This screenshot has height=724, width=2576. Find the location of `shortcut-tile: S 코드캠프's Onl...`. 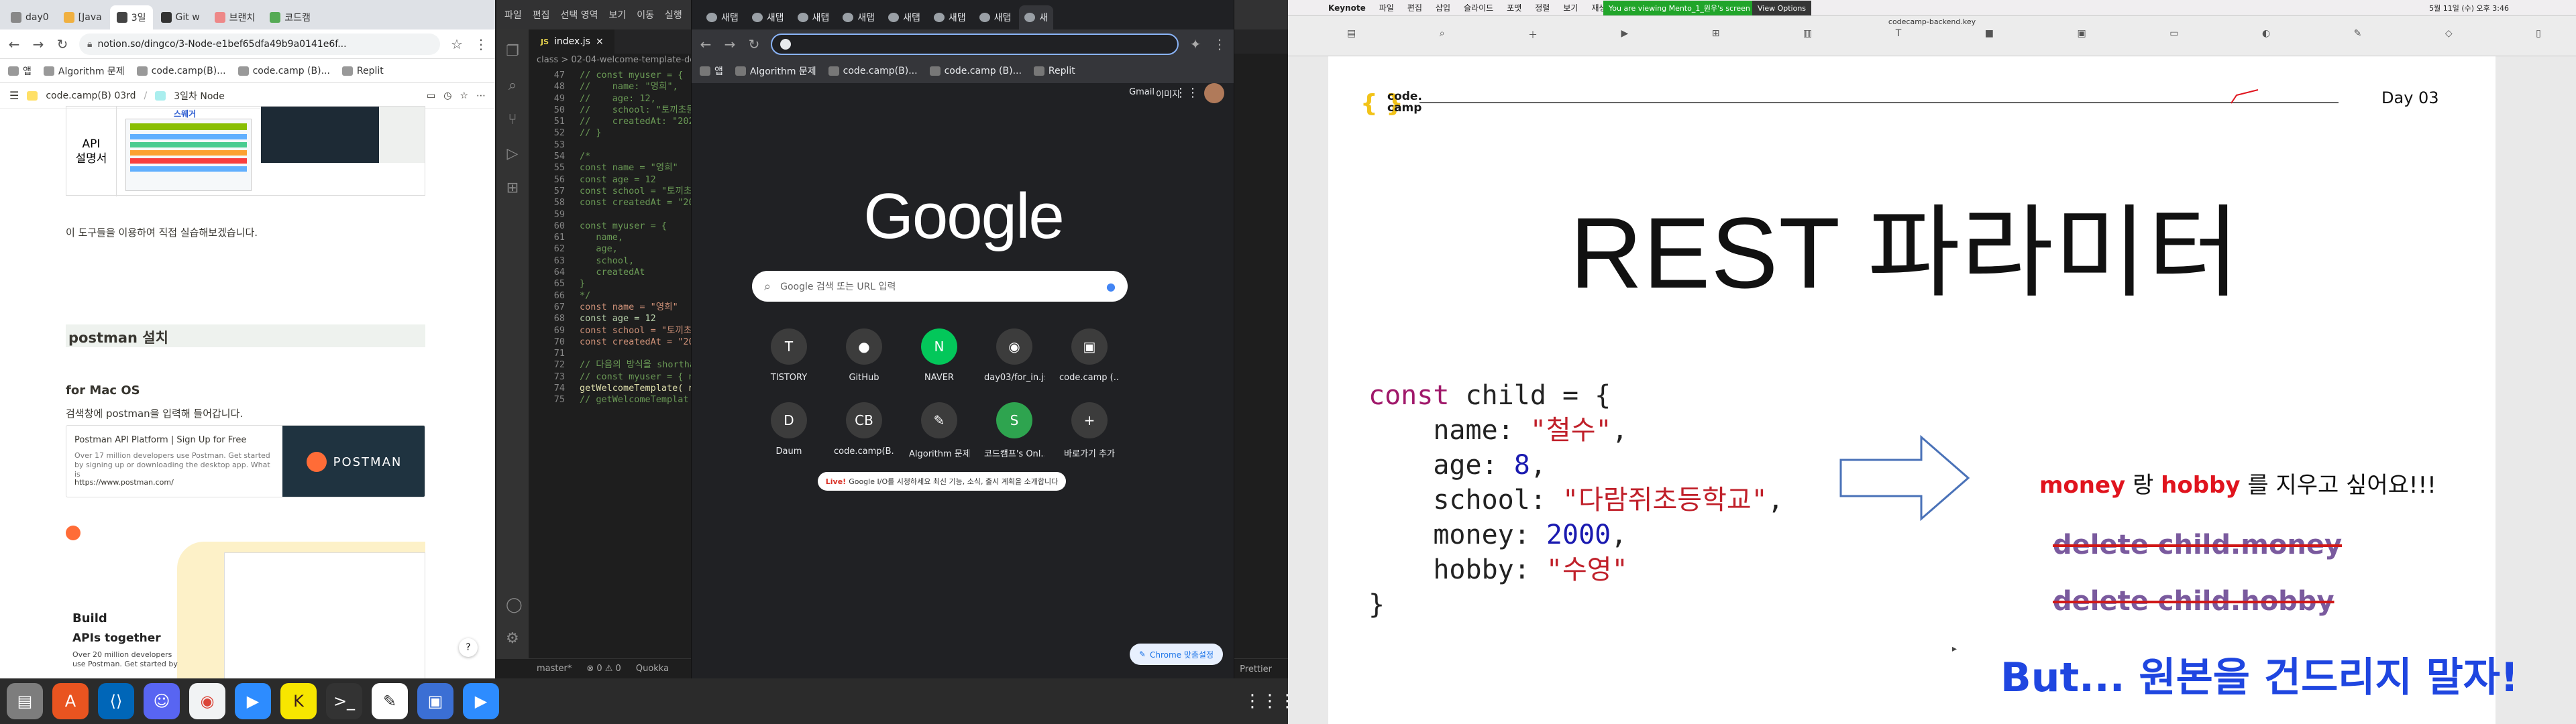

shortcut-tile: S 코드캠프's Onl... is located at coordinates (1014, 430).